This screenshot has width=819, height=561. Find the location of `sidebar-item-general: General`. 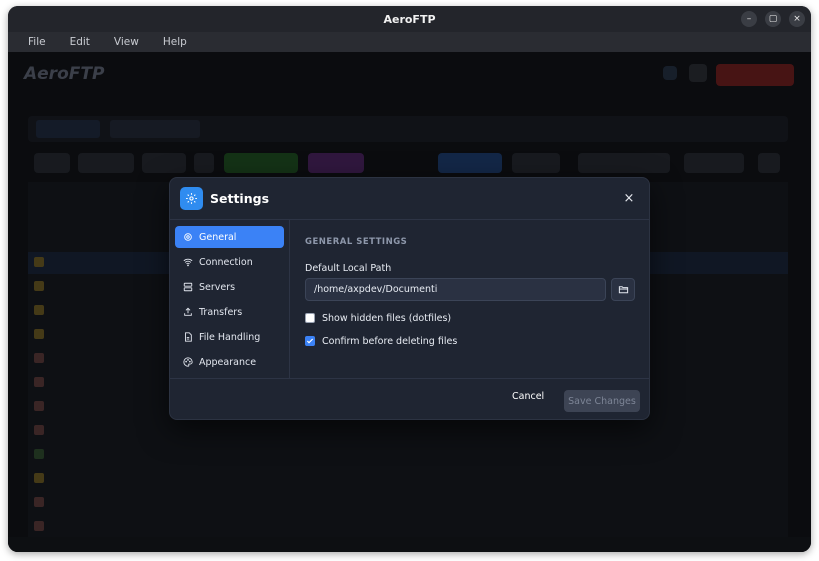

sidebar-item-general: General is located at coordinates (229, 237).